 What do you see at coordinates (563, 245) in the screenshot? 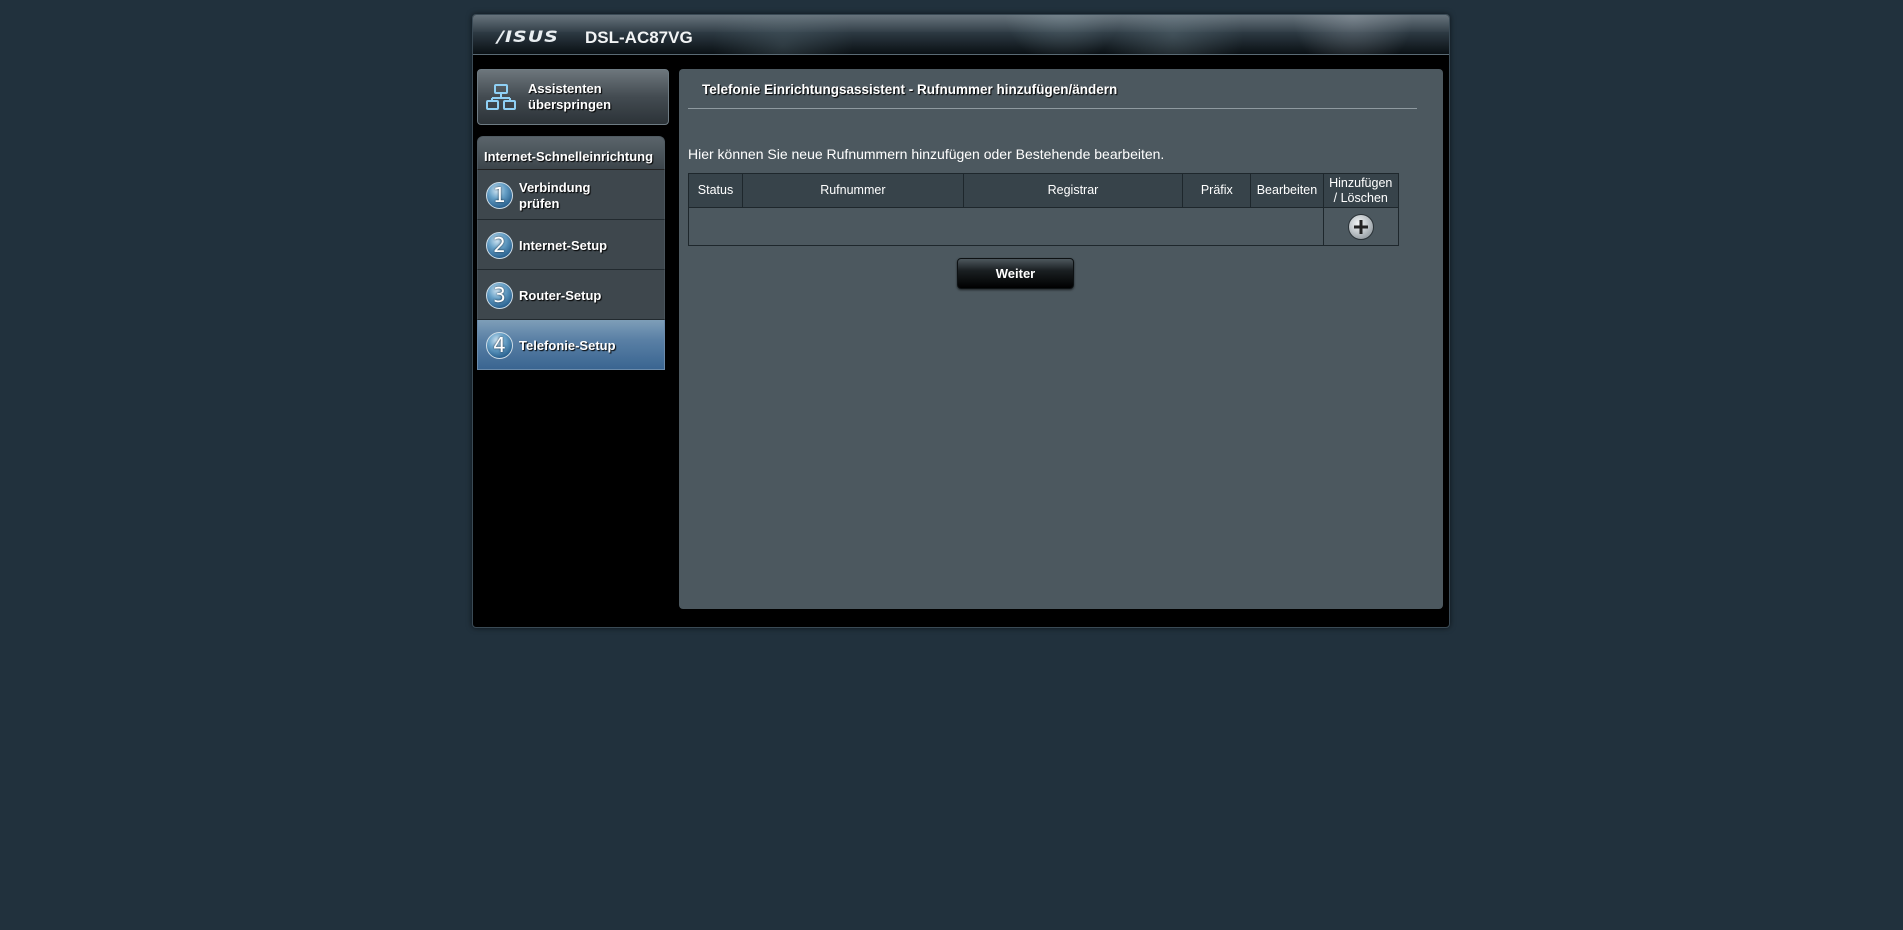
I see `menu-item-label: Internet-Setup` at bounding box center [563, 245].